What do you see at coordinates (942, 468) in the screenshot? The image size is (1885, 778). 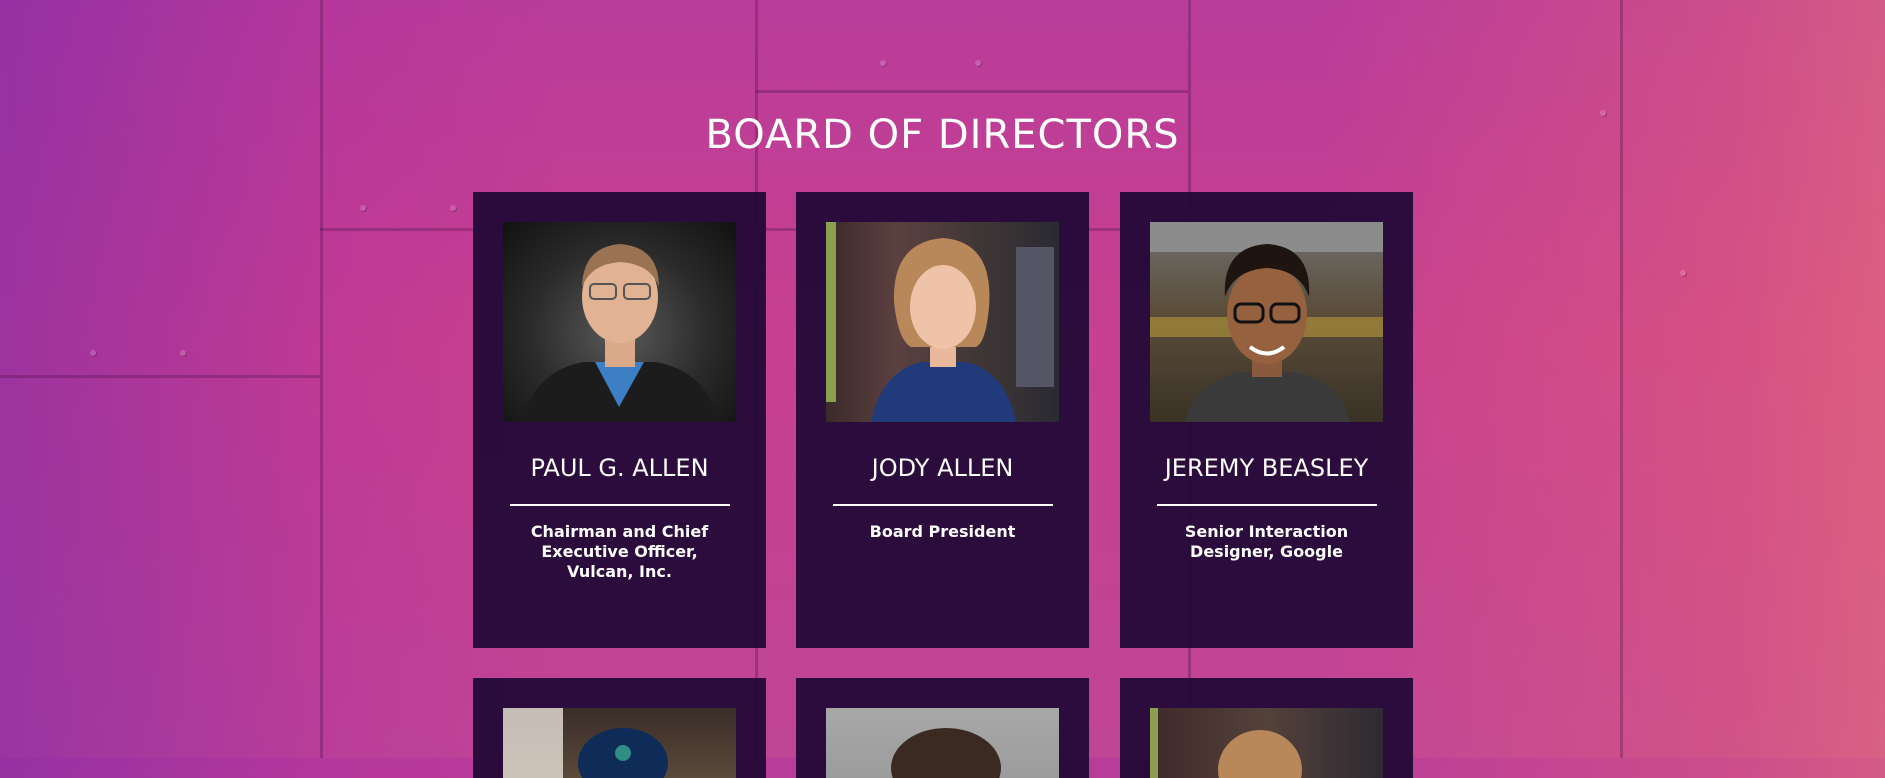 I see `director-name: JODY ALLEN` at bounding box center [942, 468].